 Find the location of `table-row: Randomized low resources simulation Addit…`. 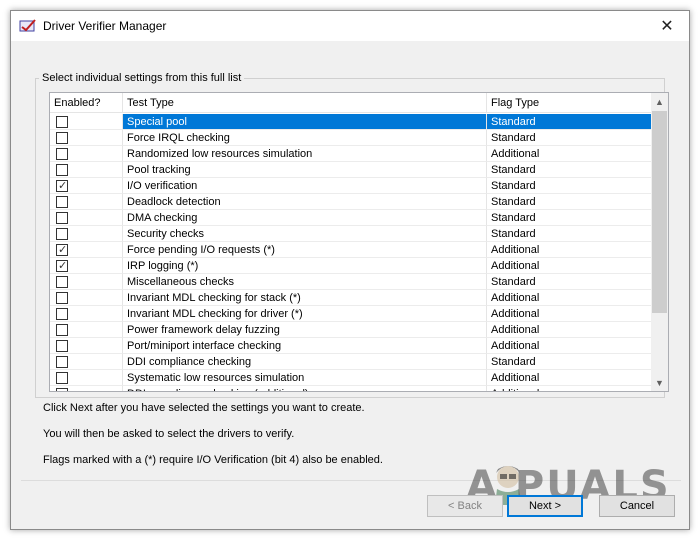

table-row: Randomized low resources simulation Addit… is located at coordinates (351, 154).